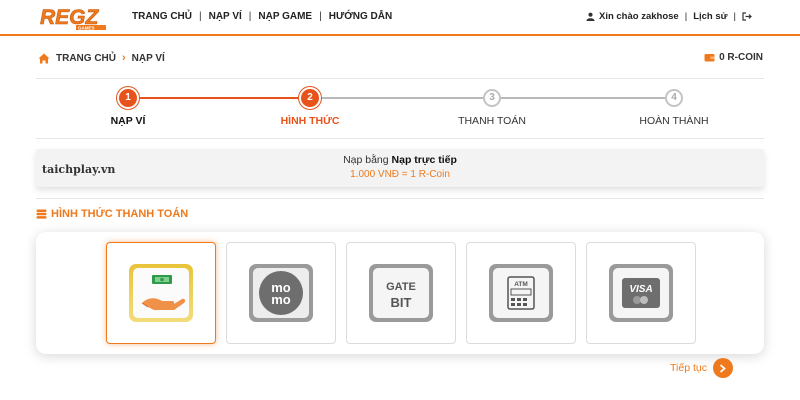  I want to click on breadcrumb-home: TRANG CHỦ, so click(86, 58).